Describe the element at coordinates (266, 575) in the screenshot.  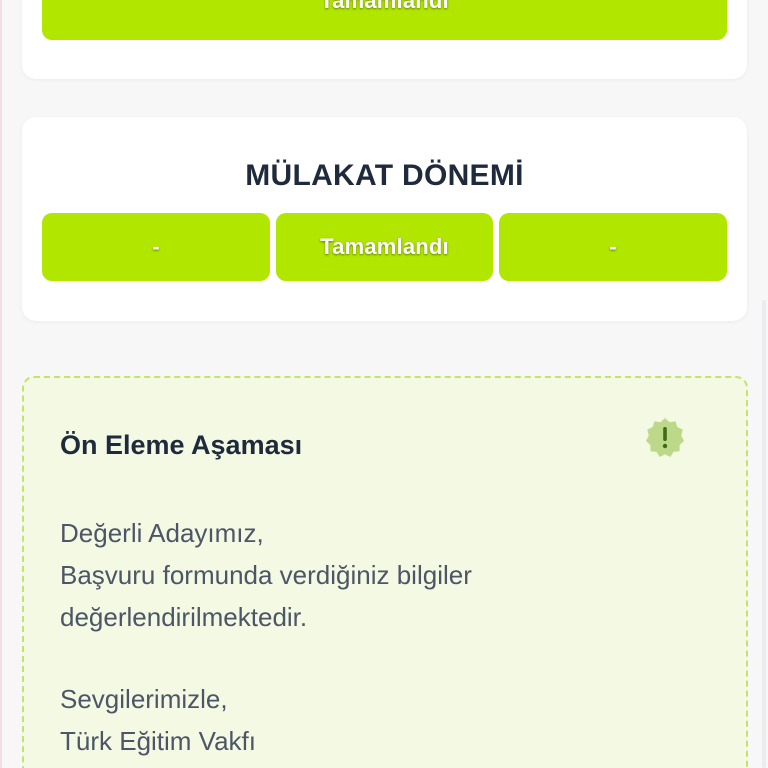
I see `notice-line: Başvuru formunda verdiğiniz bilgiler` at that location.